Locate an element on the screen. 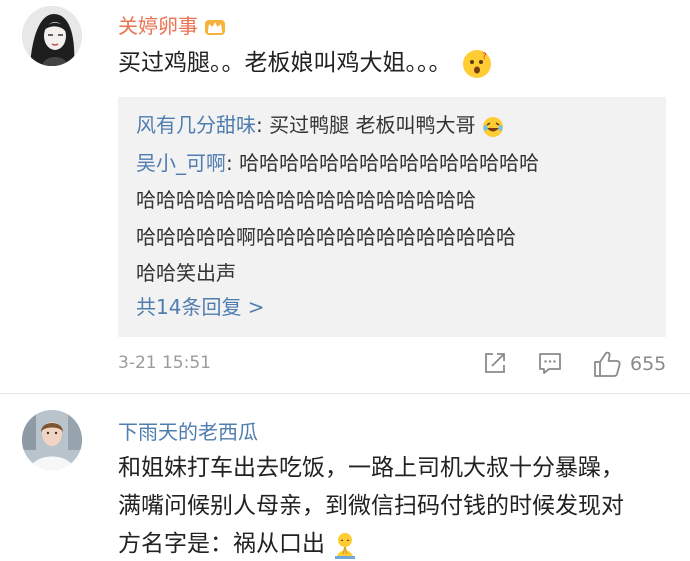 The image size is (690, 561). comment-button is located at coordinates (550, 365).